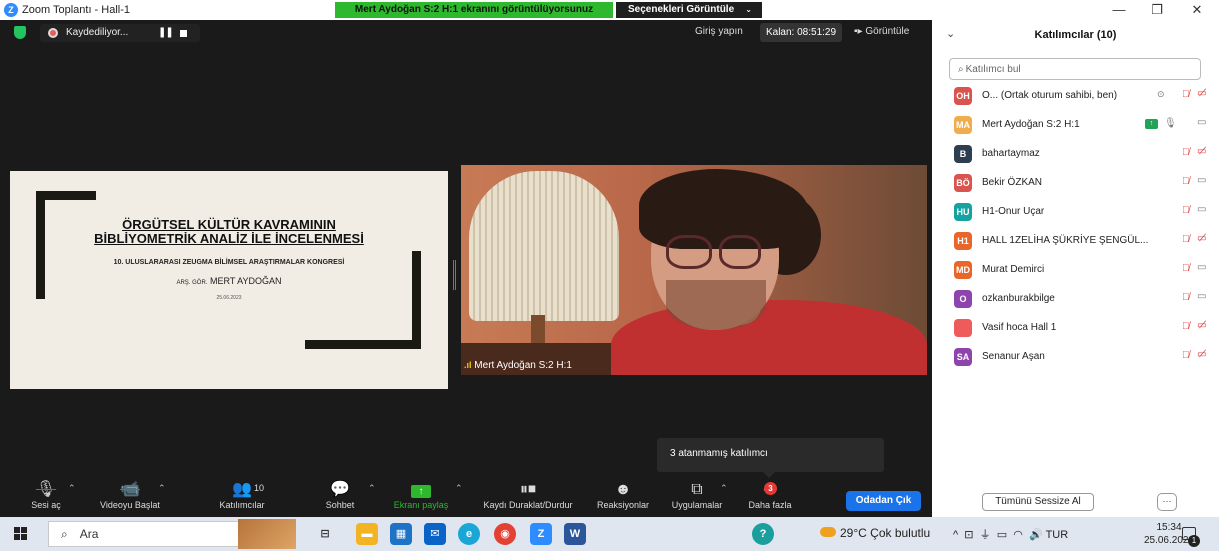  Describe the element at coordinates (1075, 359) in the screenshot. I see `participant-row: SA Senanur Aşan 🎙̸ ▭̸` at that location.